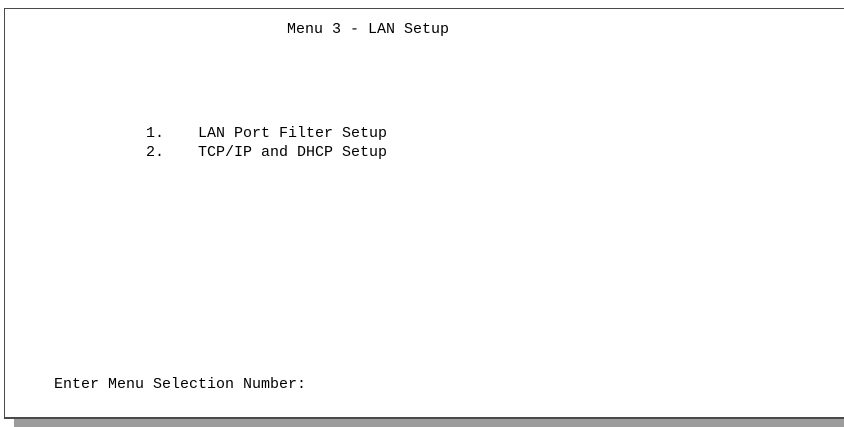 This screenshot has height=427, width=844. What do you see at coordinates (155, 152) in the screenshot?
I see `menu-item-number: 2.` at bounding box center [155, 152].